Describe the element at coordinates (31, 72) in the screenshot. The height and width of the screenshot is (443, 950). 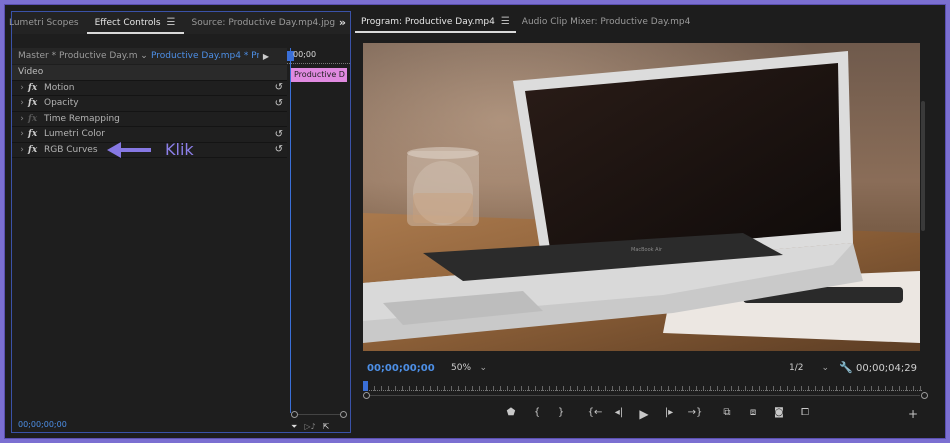
I see `section-label: Video` at that location.